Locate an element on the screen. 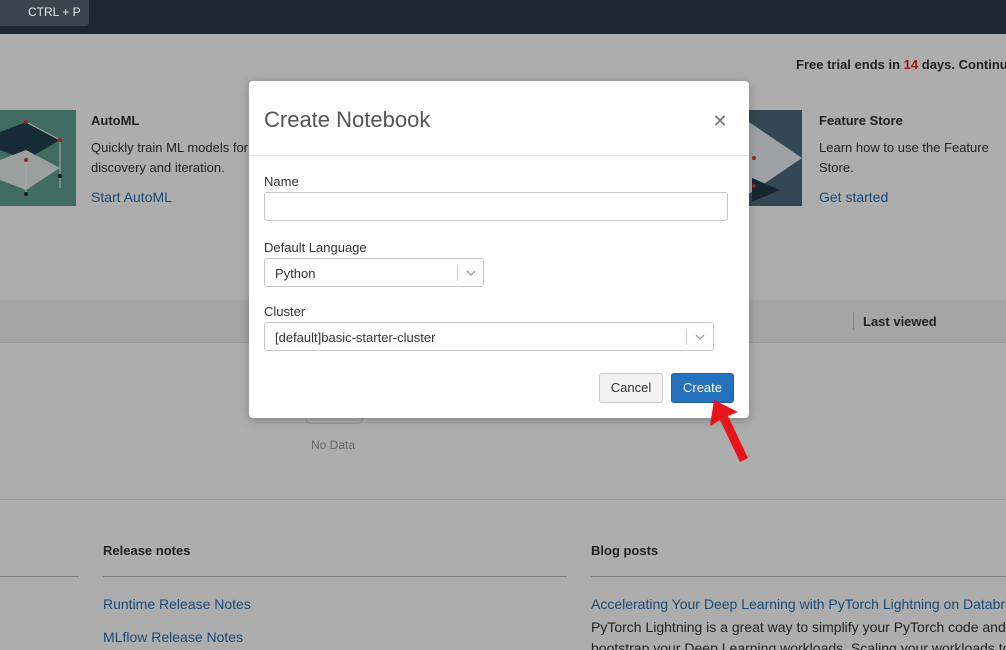  cancel-button: Cancel is located at coordinates (631, 388).